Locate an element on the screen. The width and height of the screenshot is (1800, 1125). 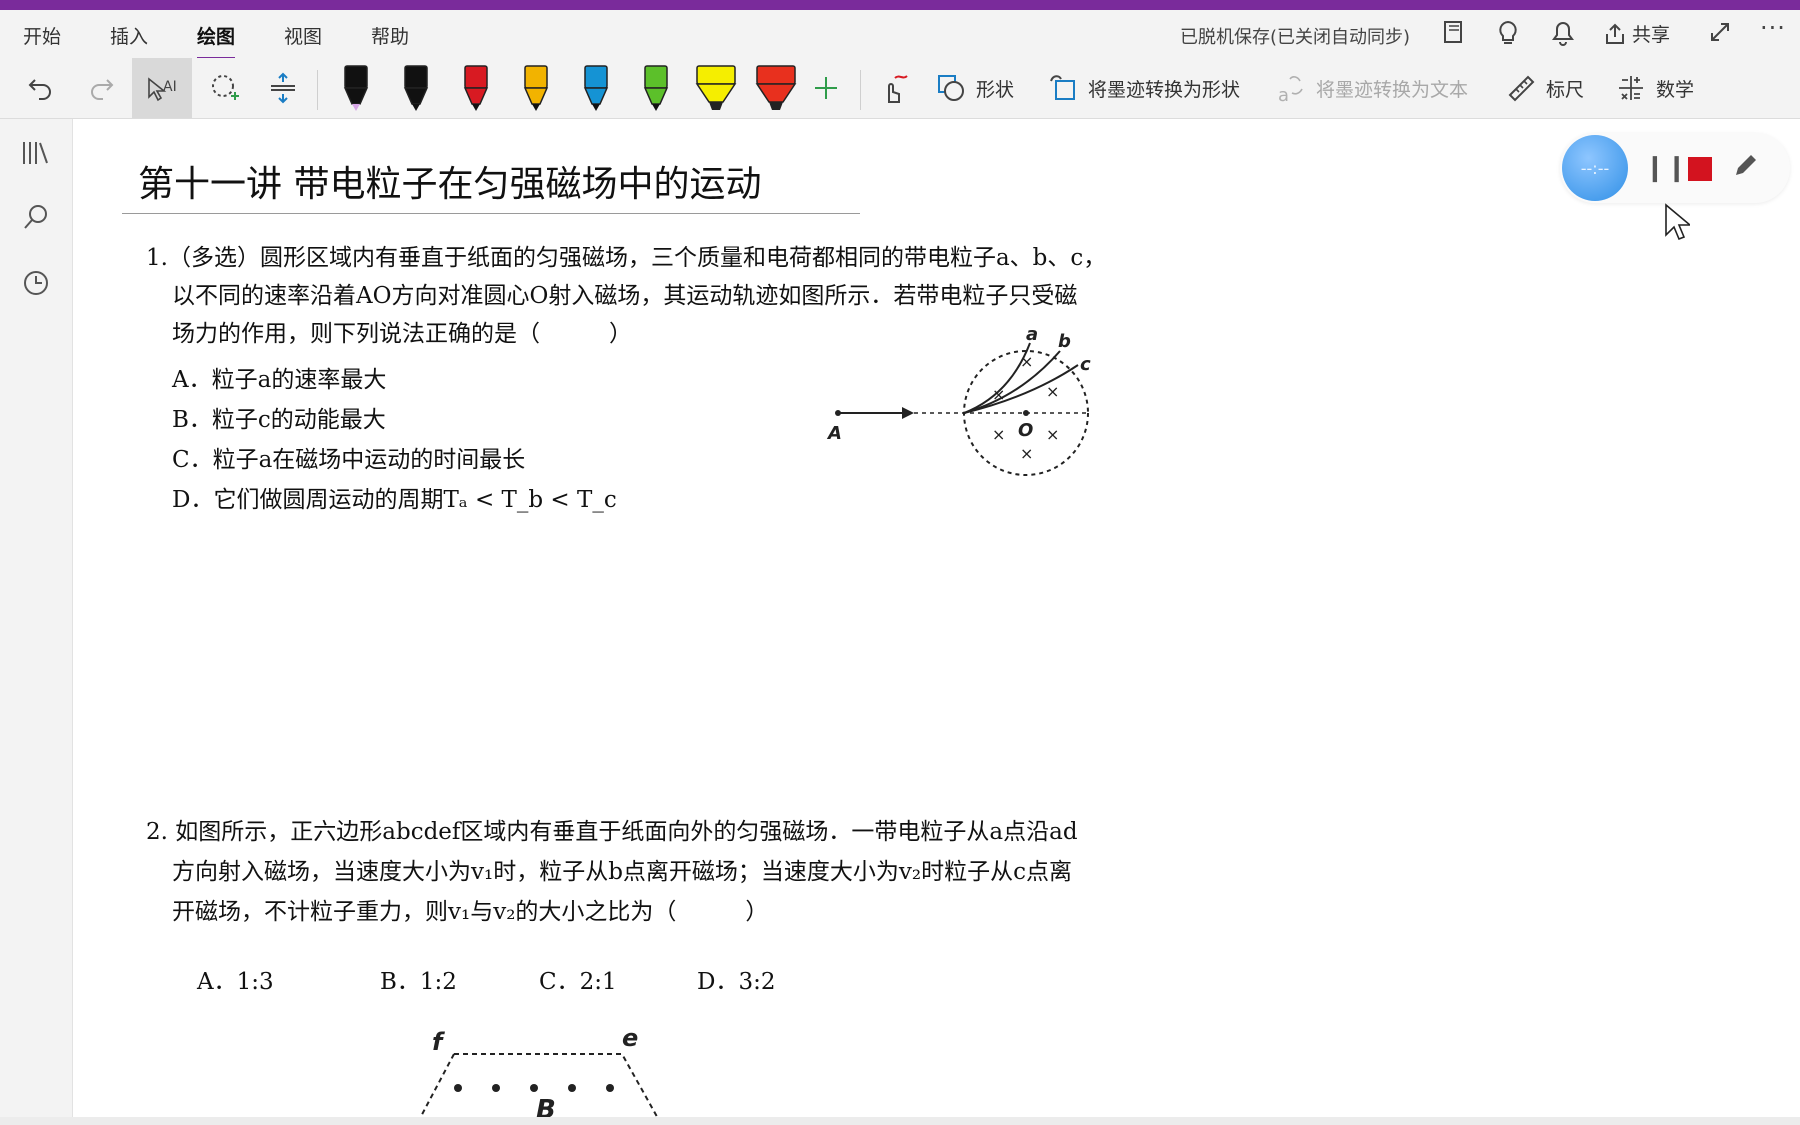
add-space-tool is located at coordinates (283, 88).